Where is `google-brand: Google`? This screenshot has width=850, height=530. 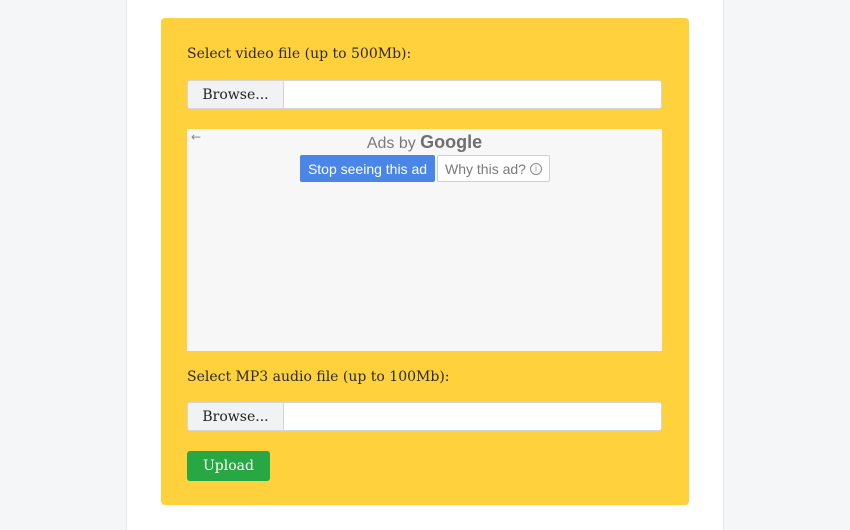
google-brand: Google is located at coordinates (451, 142).